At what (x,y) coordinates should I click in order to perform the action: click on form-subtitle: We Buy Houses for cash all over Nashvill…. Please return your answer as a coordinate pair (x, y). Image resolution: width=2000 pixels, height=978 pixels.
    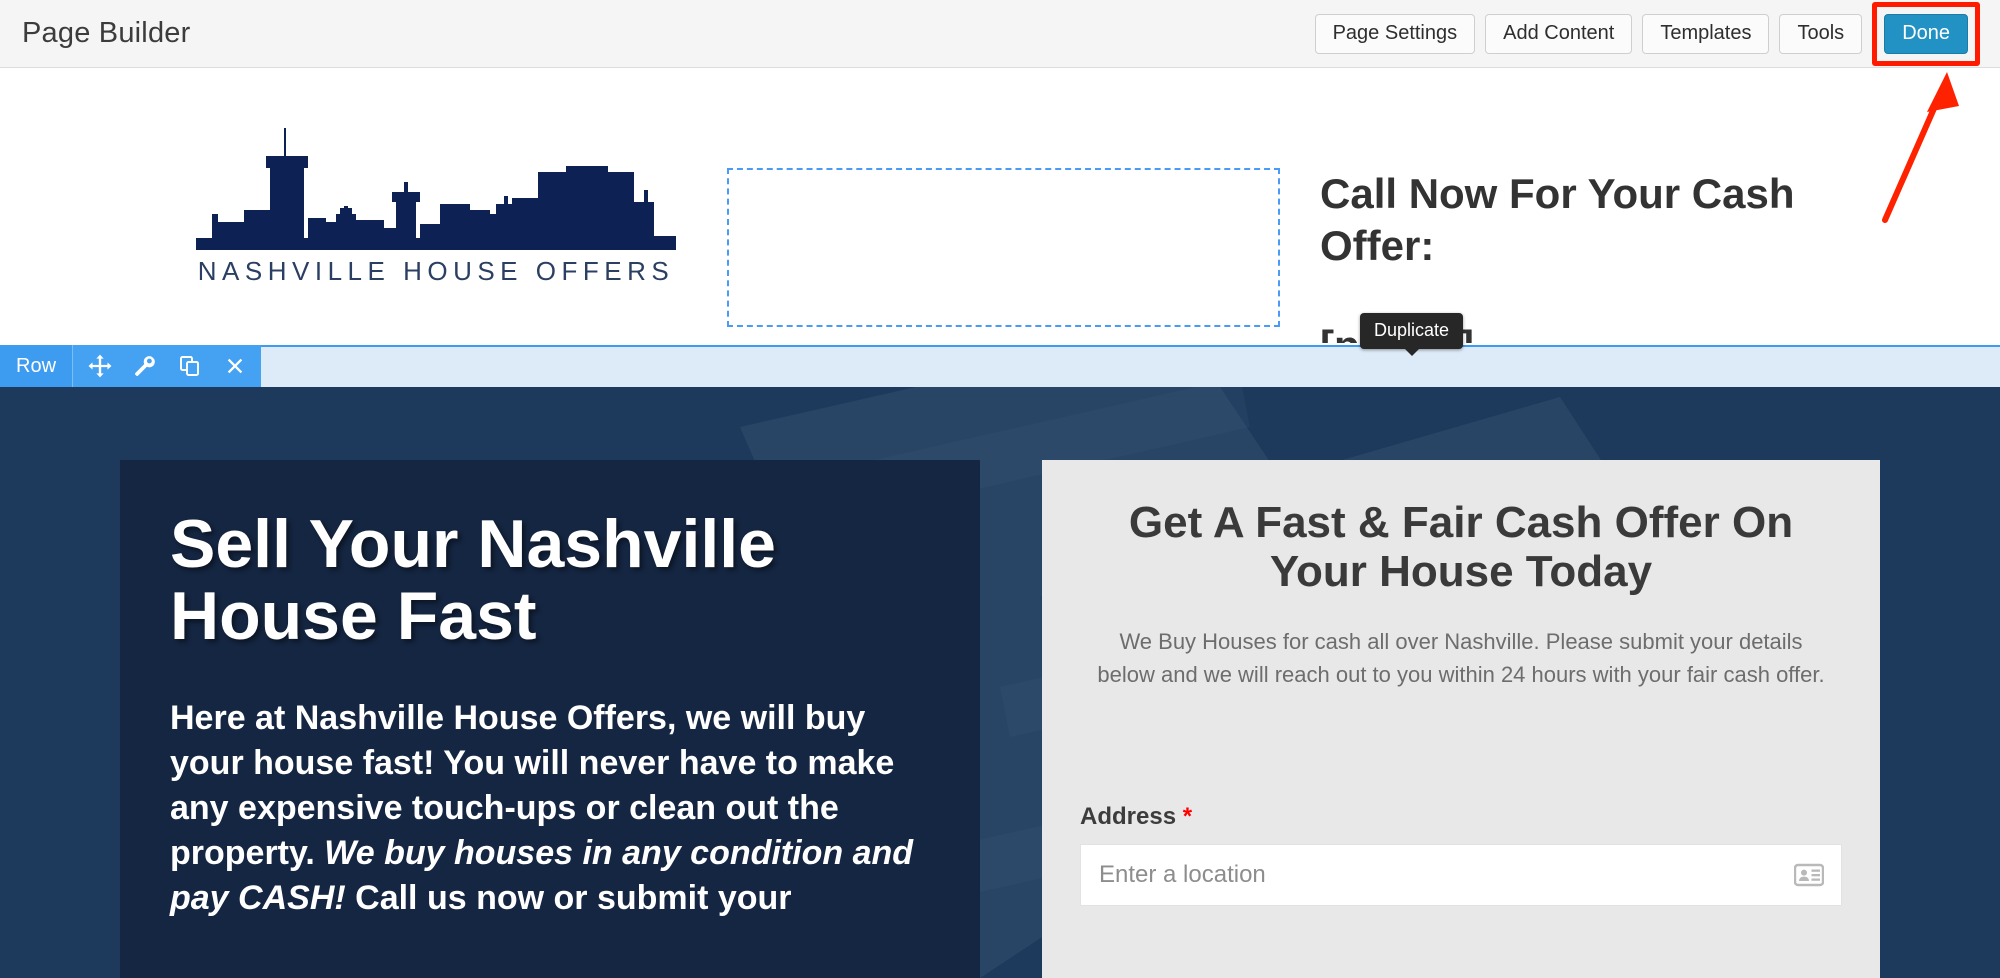
    Looking at the image, I should click on (1461, 657).